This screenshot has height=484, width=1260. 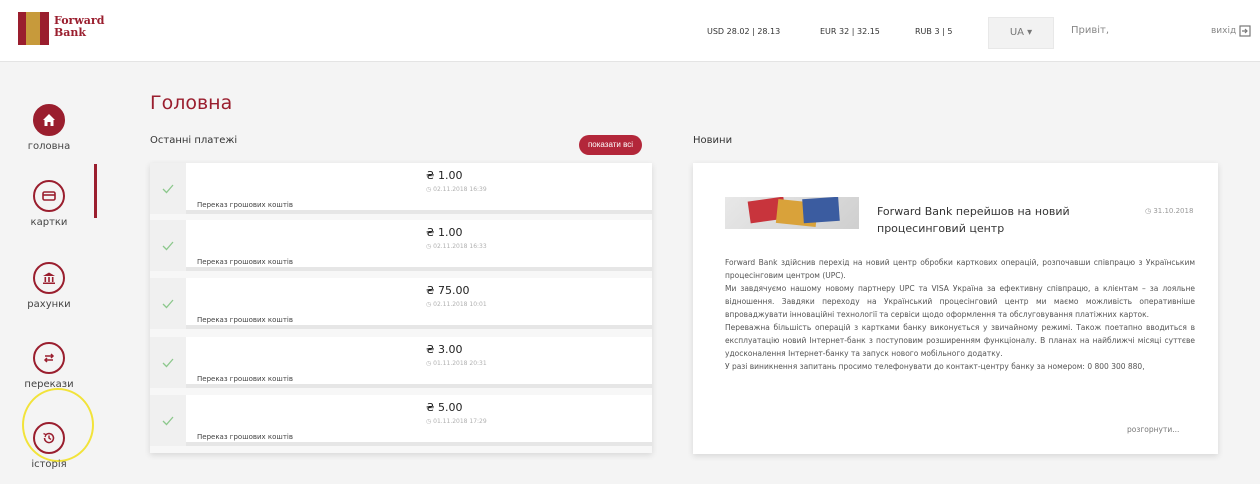 I want to click on exit-label: вихід, so click(x=1224, y=31).